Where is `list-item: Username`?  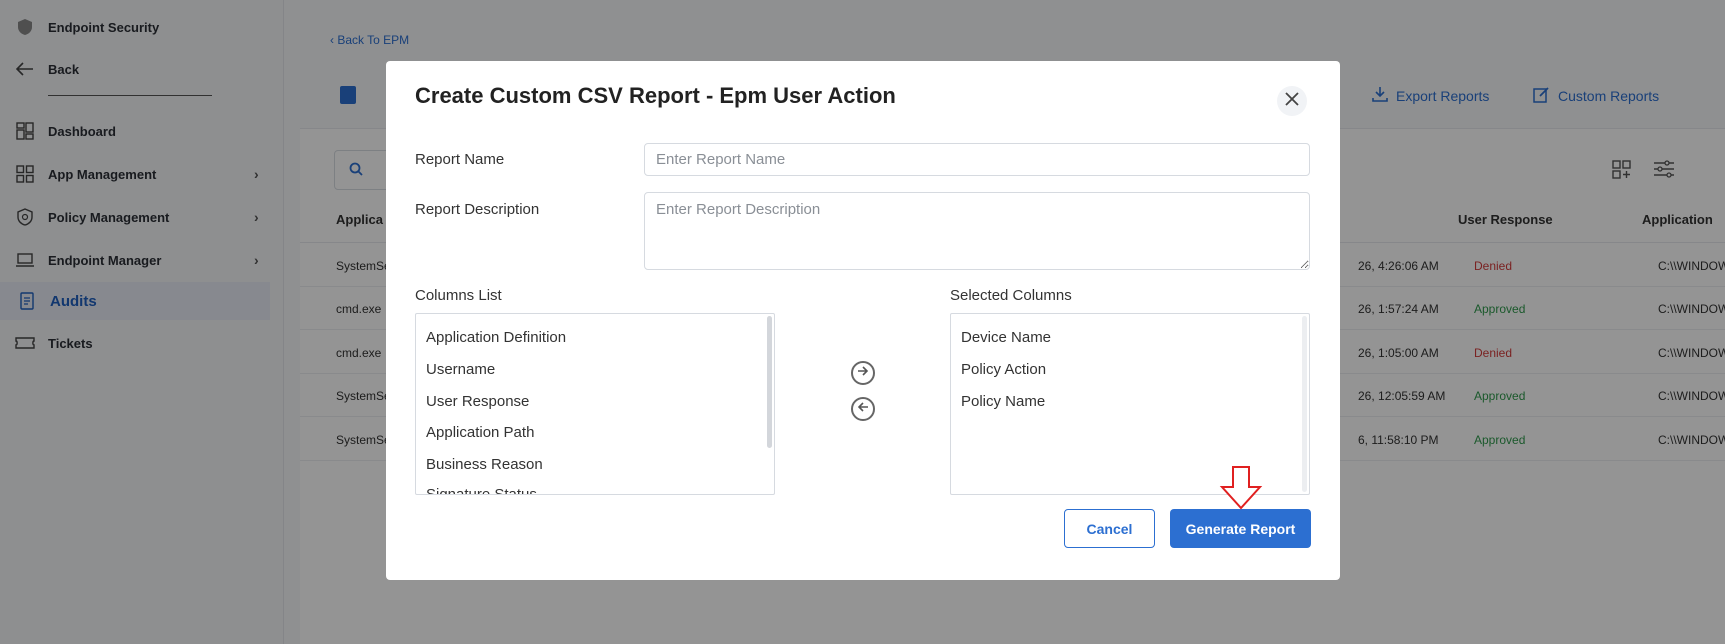 list-item: Username is located at coordinates (460, 369).